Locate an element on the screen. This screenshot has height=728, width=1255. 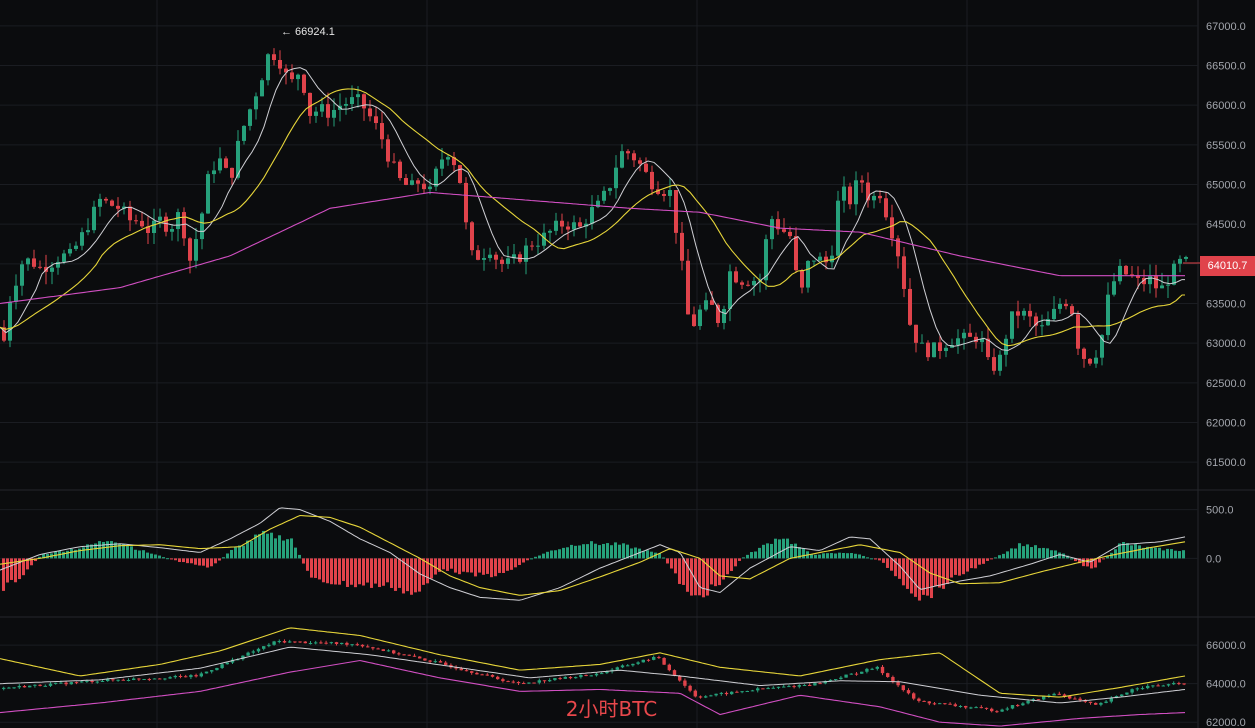
last-price-tag: 64010.7 is located at coordinates (1227, 266).